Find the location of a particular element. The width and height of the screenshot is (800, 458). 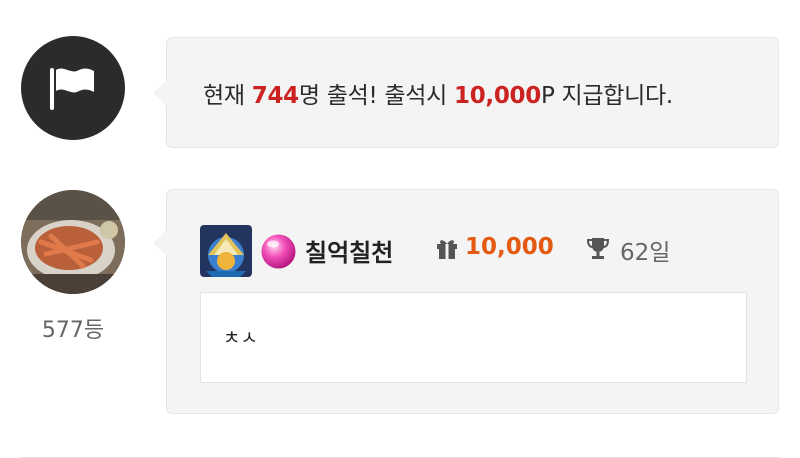

attendance-count: 744 is located at coordinates (275, 96).